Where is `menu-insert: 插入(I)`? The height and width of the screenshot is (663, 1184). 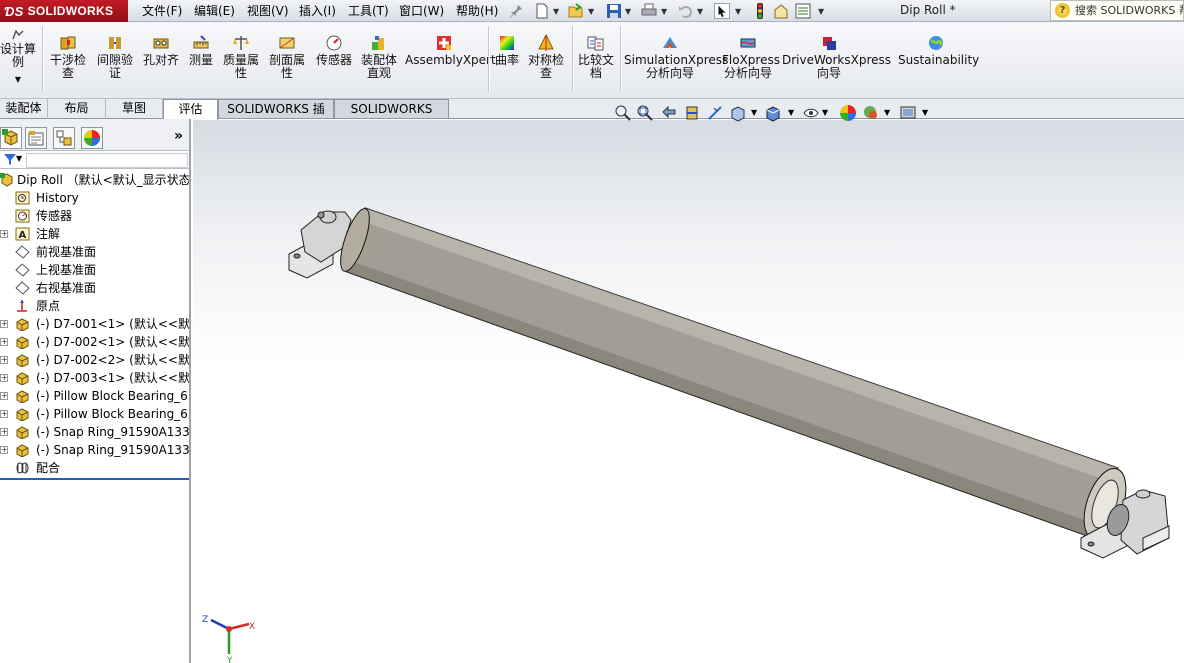 menu-insert: 插入(I) is located at coordinates (317, 11).